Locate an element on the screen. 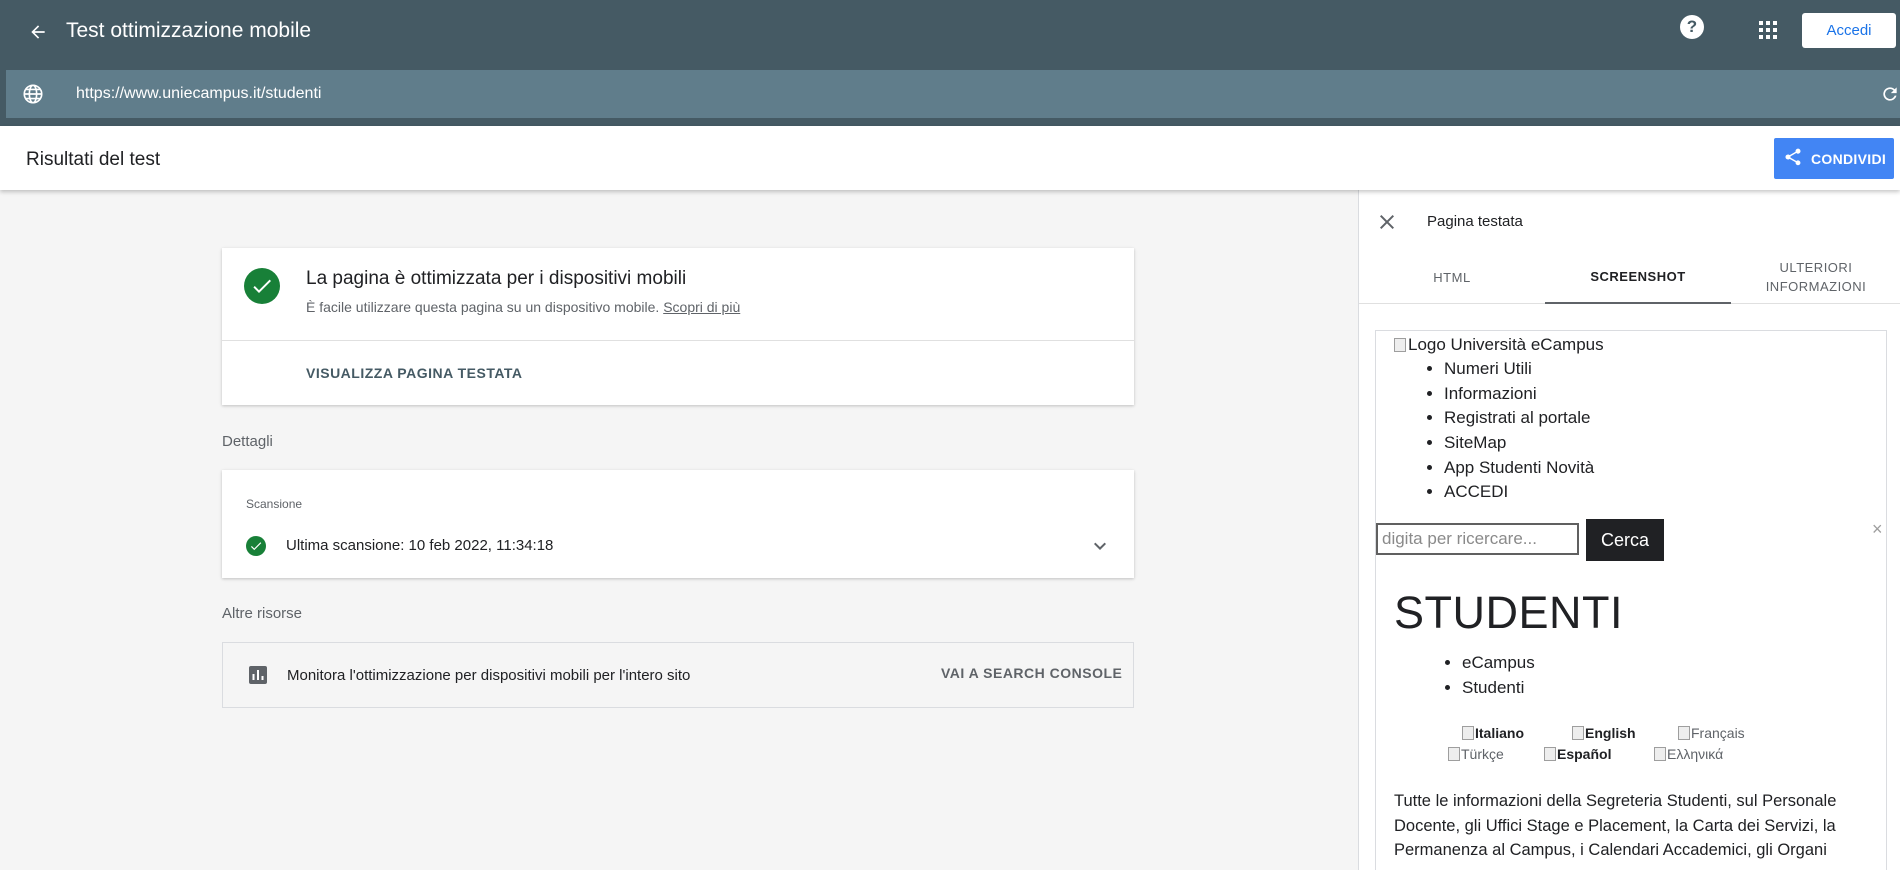  scan-title: Scansione is located at coordinates (274, 504).